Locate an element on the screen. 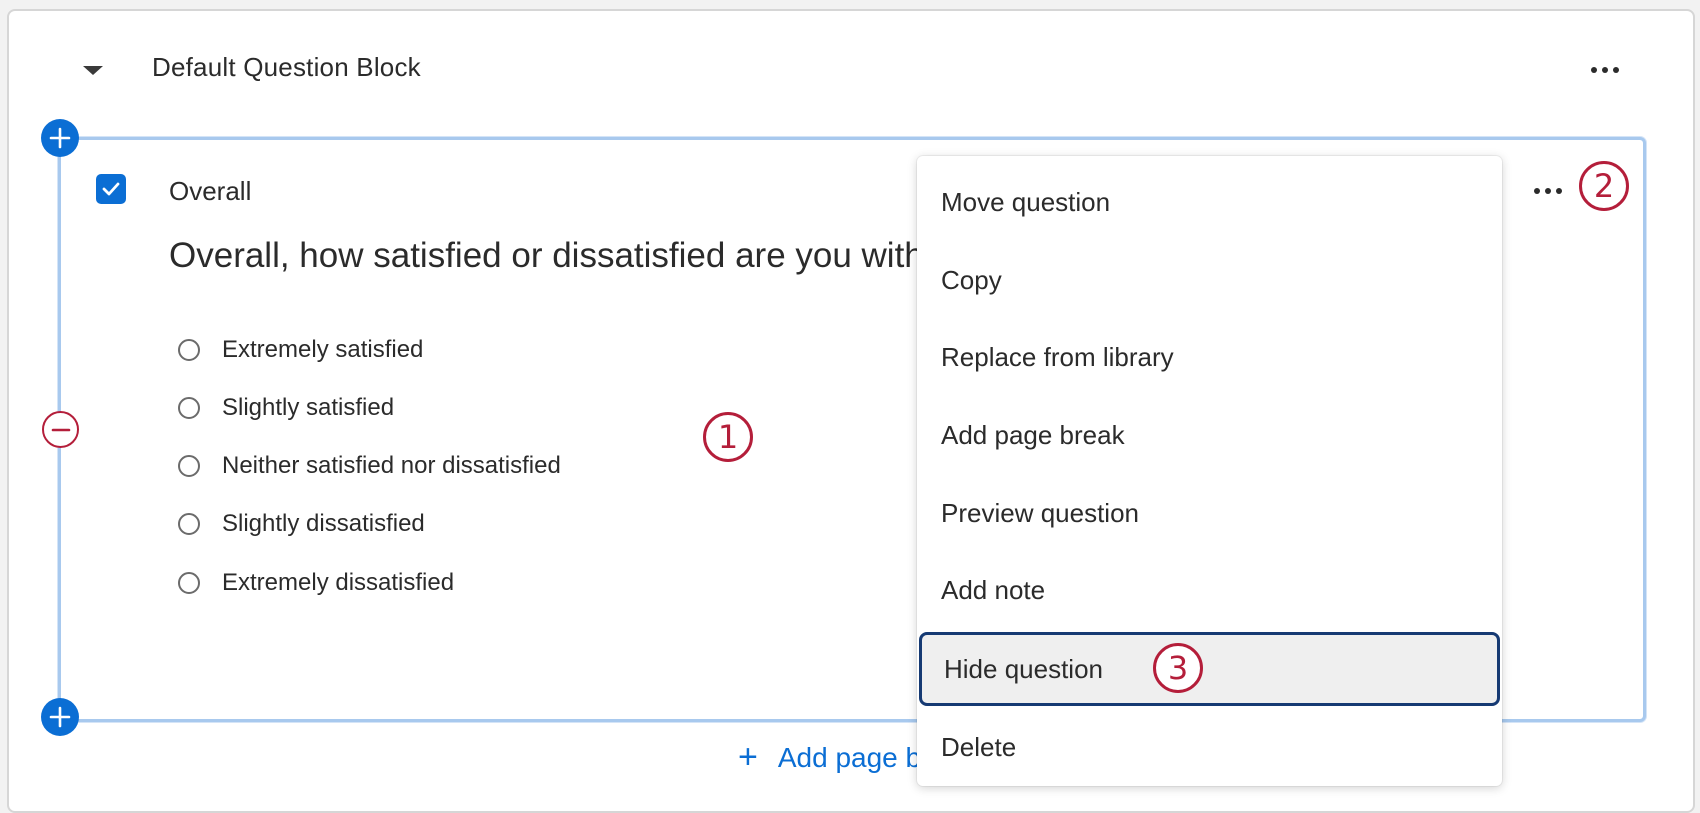 Image resolution: width=1700 pixels, height=813 pixels. menu-item-preview-question: Preview question is located at coordinates (1209, 513).